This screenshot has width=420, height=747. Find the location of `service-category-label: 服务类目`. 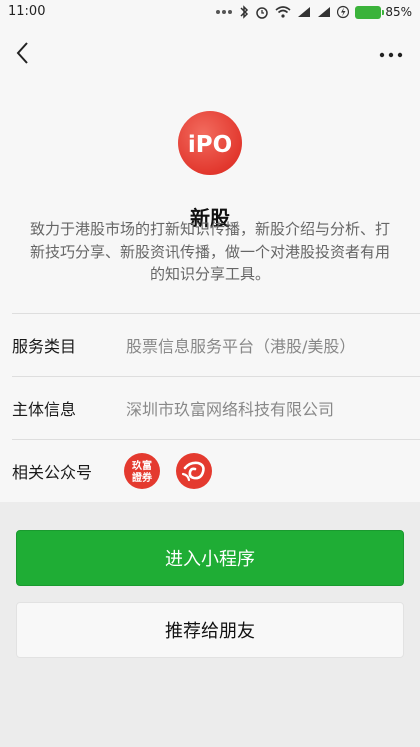

service-category-label: 服务类目 is located at coordinates (44, 346).